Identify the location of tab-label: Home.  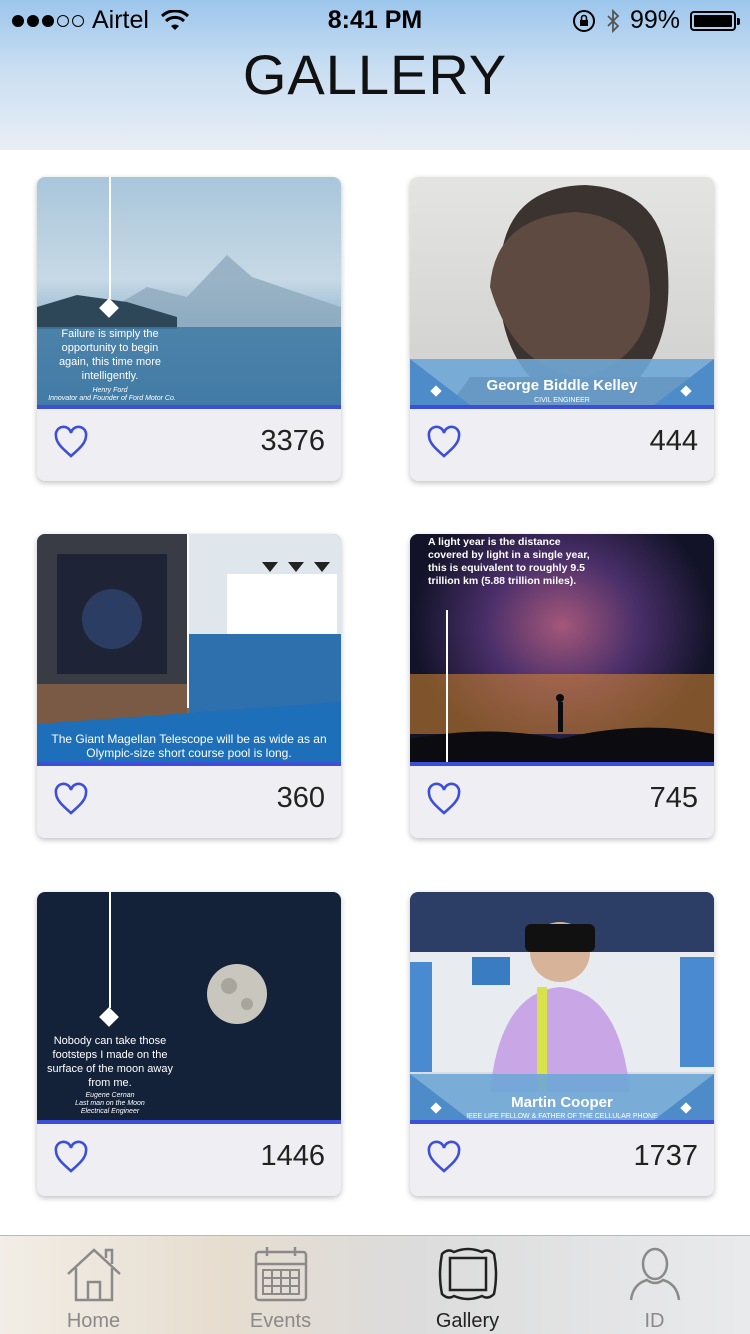
(93, 1321).